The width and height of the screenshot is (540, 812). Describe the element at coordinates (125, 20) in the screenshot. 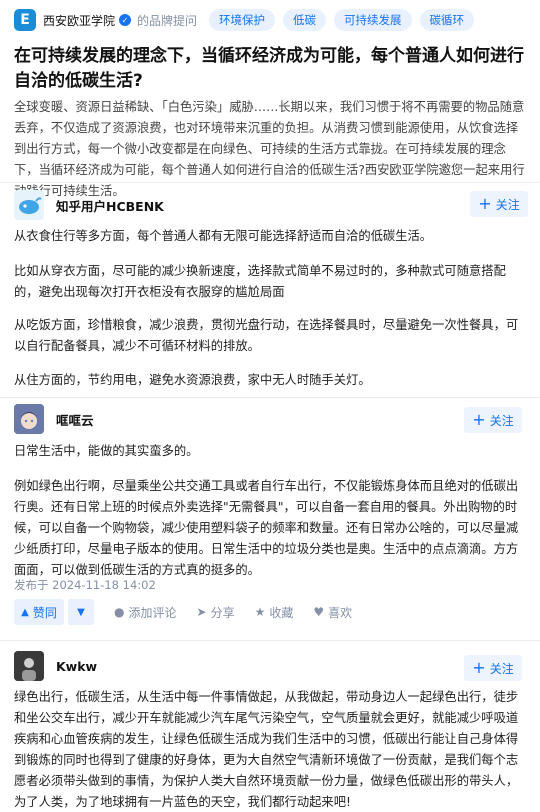

I see `verified-icon: ✓` at that location.